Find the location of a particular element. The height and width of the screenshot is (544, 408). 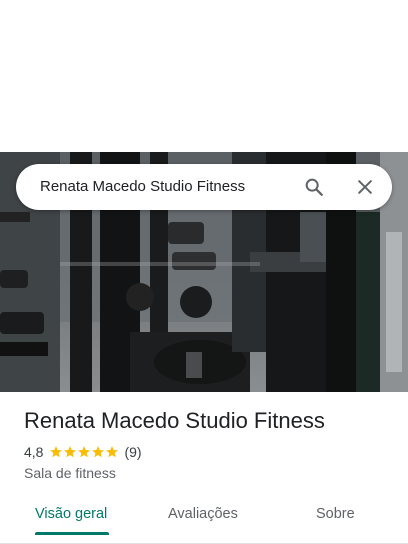

close-icon is located at coordinates (365, 187).